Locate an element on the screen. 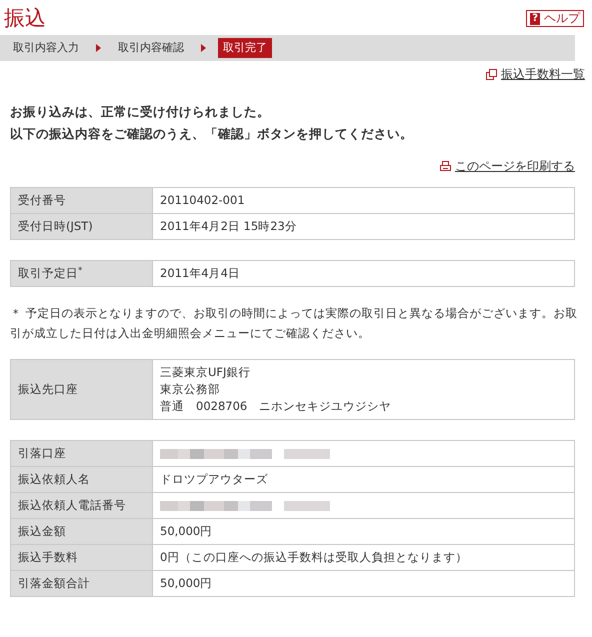 The width and height of the screenshot is (592, 637). step-item: 取引完了 is located at coordinates (245, 48).